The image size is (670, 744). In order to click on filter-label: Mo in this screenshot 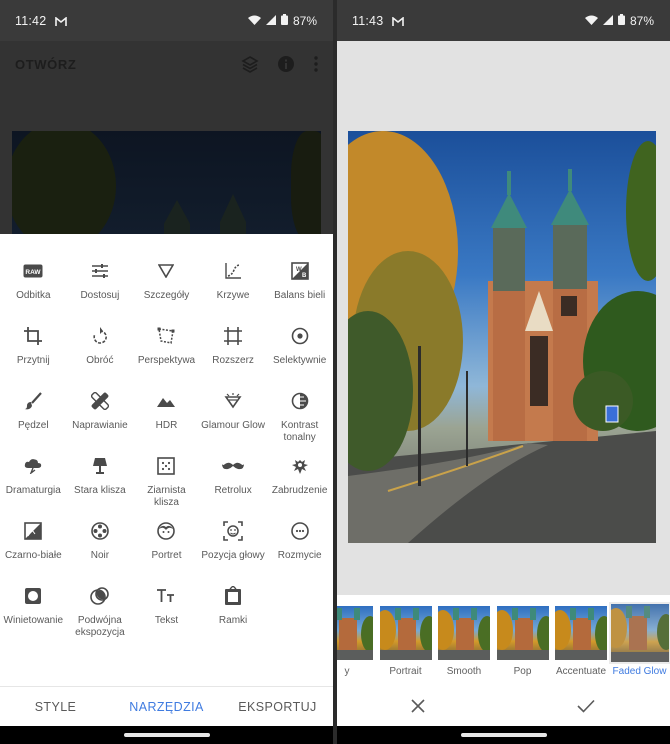, I will do `click(667, 671)`.